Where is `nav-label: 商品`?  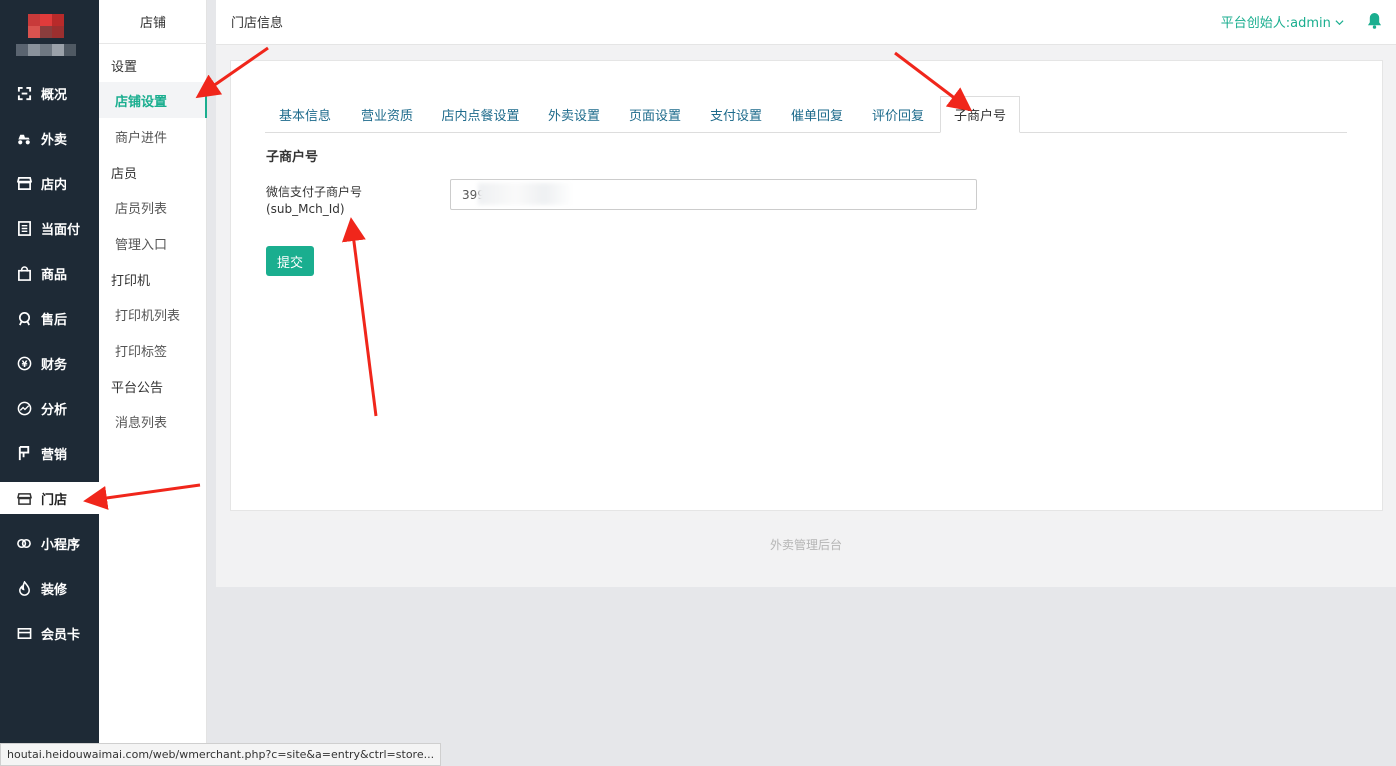 nav-label: 商品 is located at coordinates (54, 275).